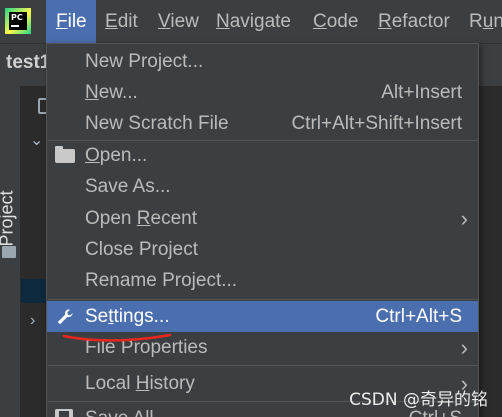 Image resolution: width=502 pixels, height=417 pixels. What do you see at coordinates (36, 140) in the screenshot?
I see `chevron-down-icon: ⌄` at bounding box center [36, 140].